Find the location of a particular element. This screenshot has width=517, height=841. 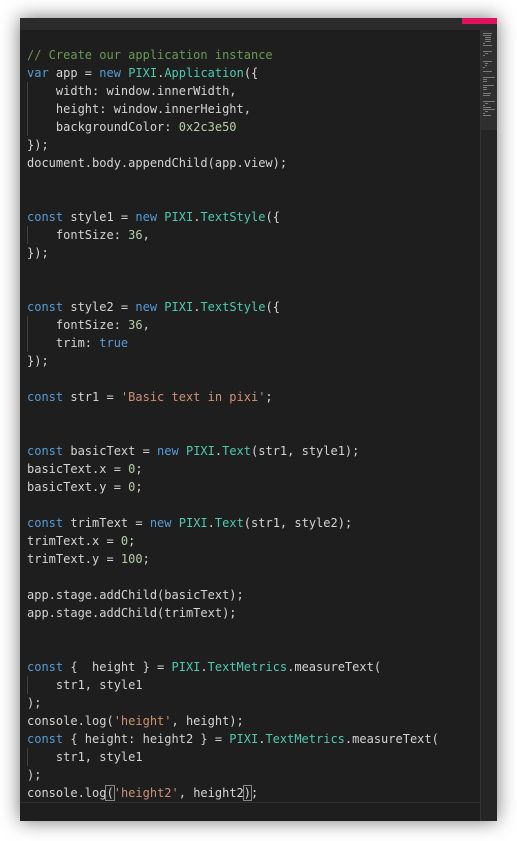

code-line: // Create our application instance is located at coordinates (233, 55).